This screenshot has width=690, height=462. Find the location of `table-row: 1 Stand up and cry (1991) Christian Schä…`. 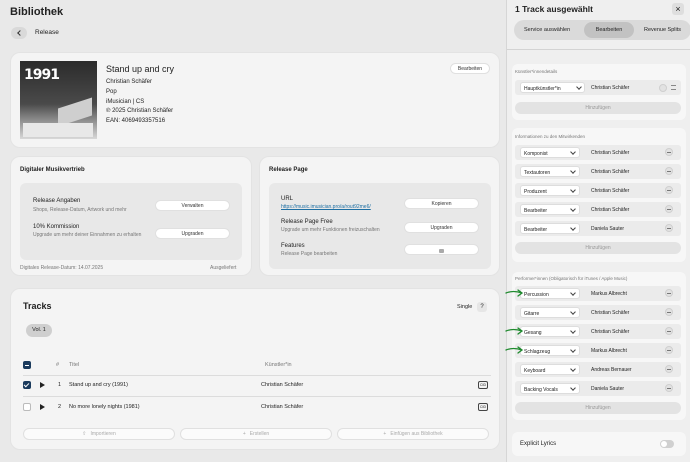

table-row: 1 Stand up and cry (1991) Christian Schä… is located at coordinates (256, 386).